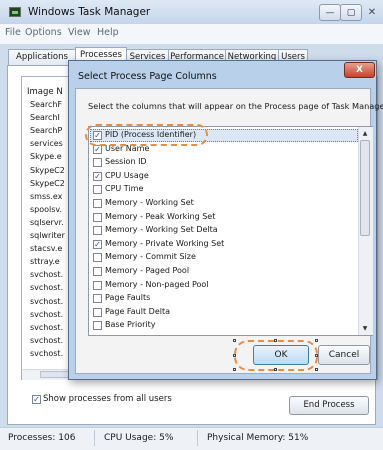 This screenshot has height=450, width=383. Describe the element at coordinates (46, 248) in the screenshot. I see `process-row: stacsv.e` at that location.